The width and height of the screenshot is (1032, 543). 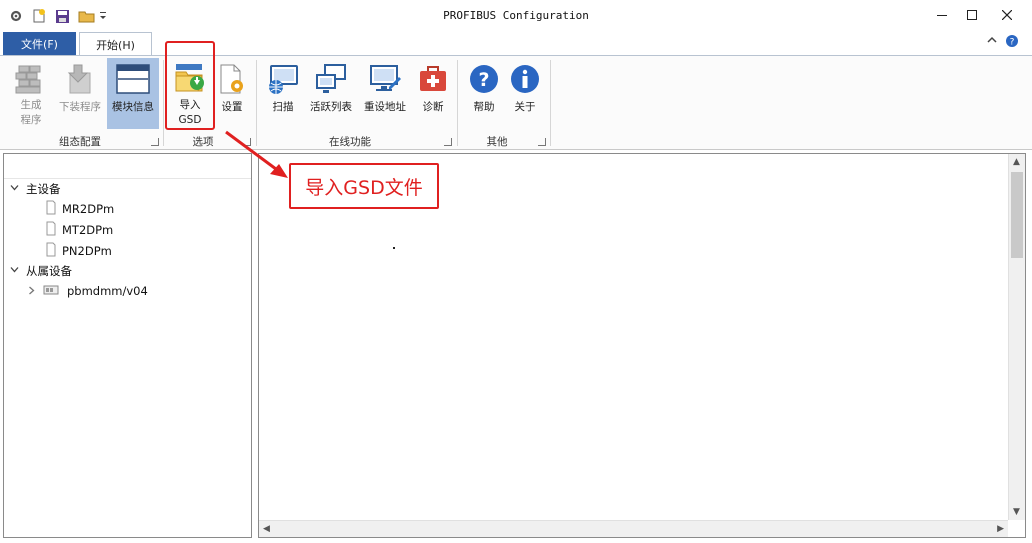 I want to click on settings-button: 设置, so click(x=232, y=93).